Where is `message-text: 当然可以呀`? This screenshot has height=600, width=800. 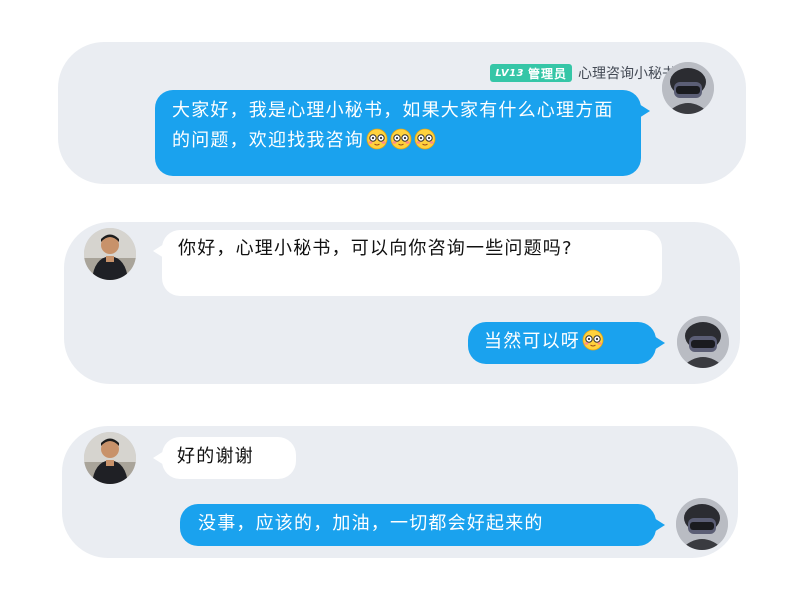
message-text: 当然可以呀 is located at coordinates (532, 341).